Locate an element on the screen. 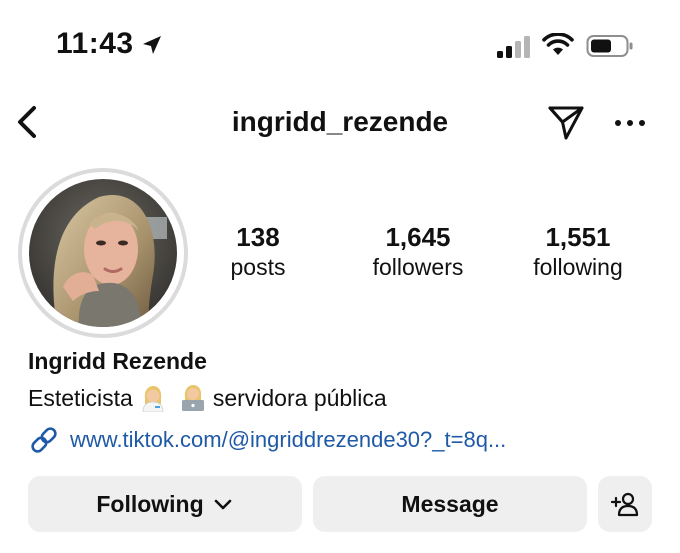  cellular-signal-icon is located at coordinates (513, 47).